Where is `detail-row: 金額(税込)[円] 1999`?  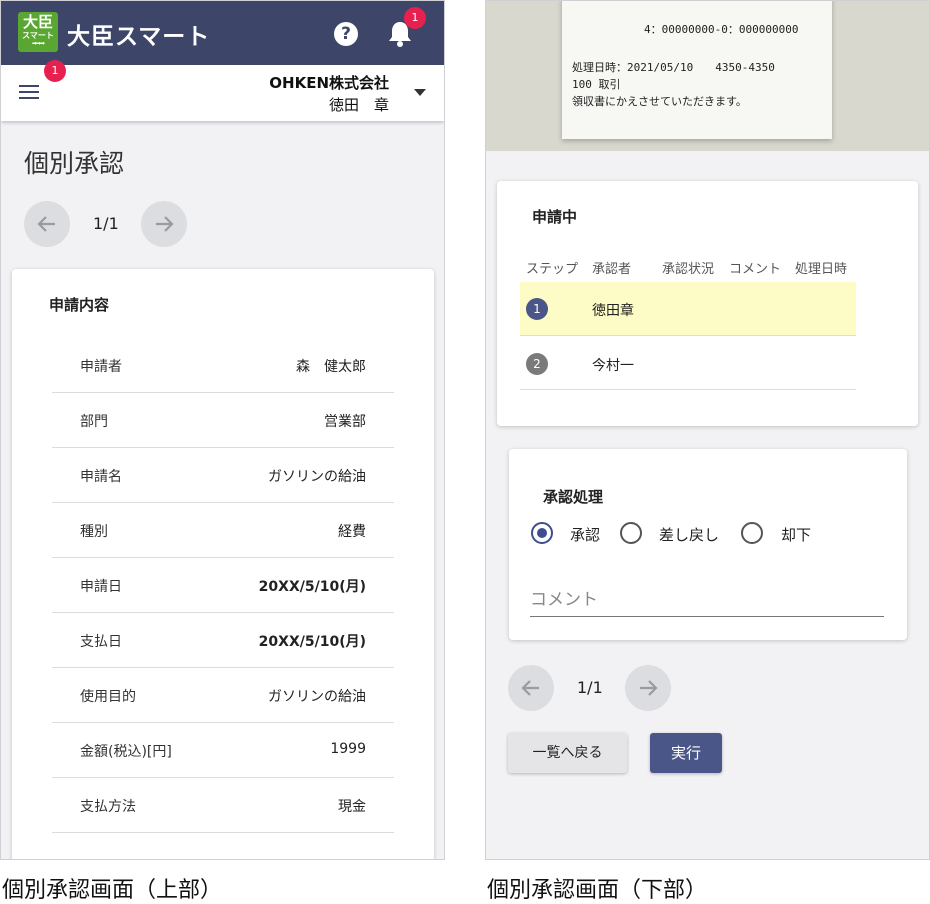
detail-row: 金額(税込)[円] 1999 is located at coordinates (223, 750).